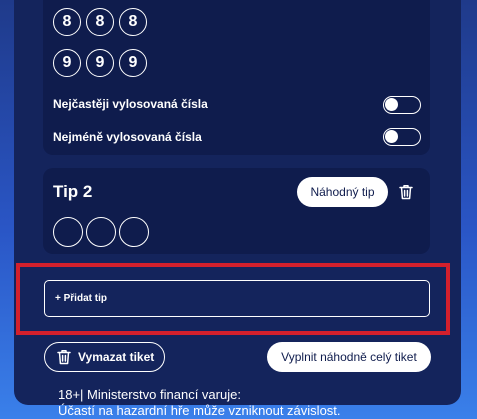 This screenshot has height=419, width=477. What do you see at coordinates (237, 298) in the screenshot?
I see `add-tip-button: + Přidat tip` at bounding box center [237, 298].